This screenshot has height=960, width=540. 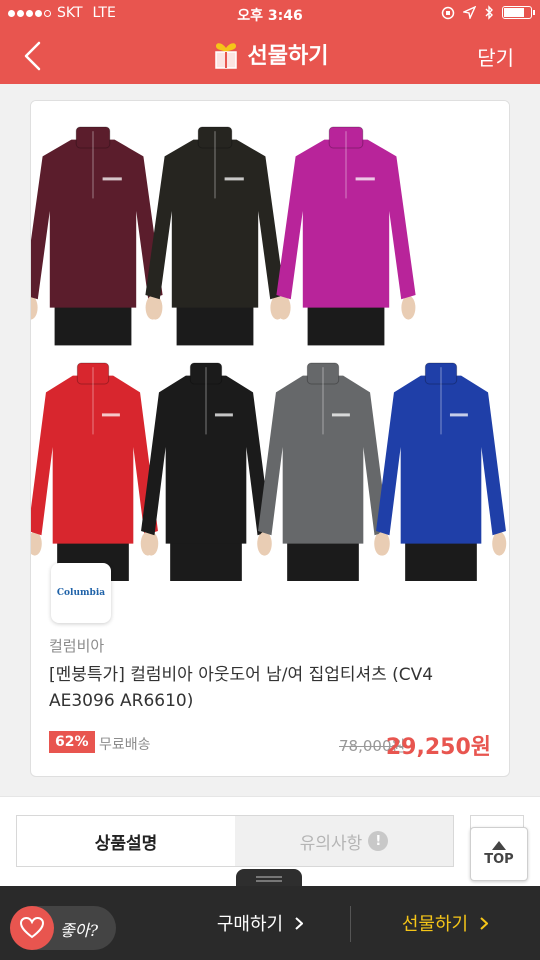 I want to click on buy-button: 구매하기, so click(x=260, y=923).